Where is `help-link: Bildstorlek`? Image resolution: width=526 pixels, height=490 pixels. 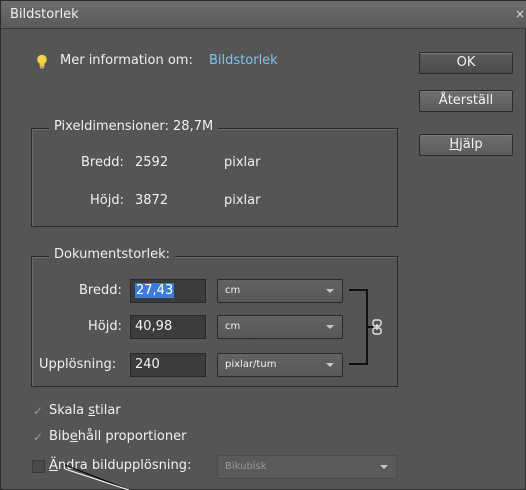
help-link: Bildstorlek is located at coordinates (243, 60).